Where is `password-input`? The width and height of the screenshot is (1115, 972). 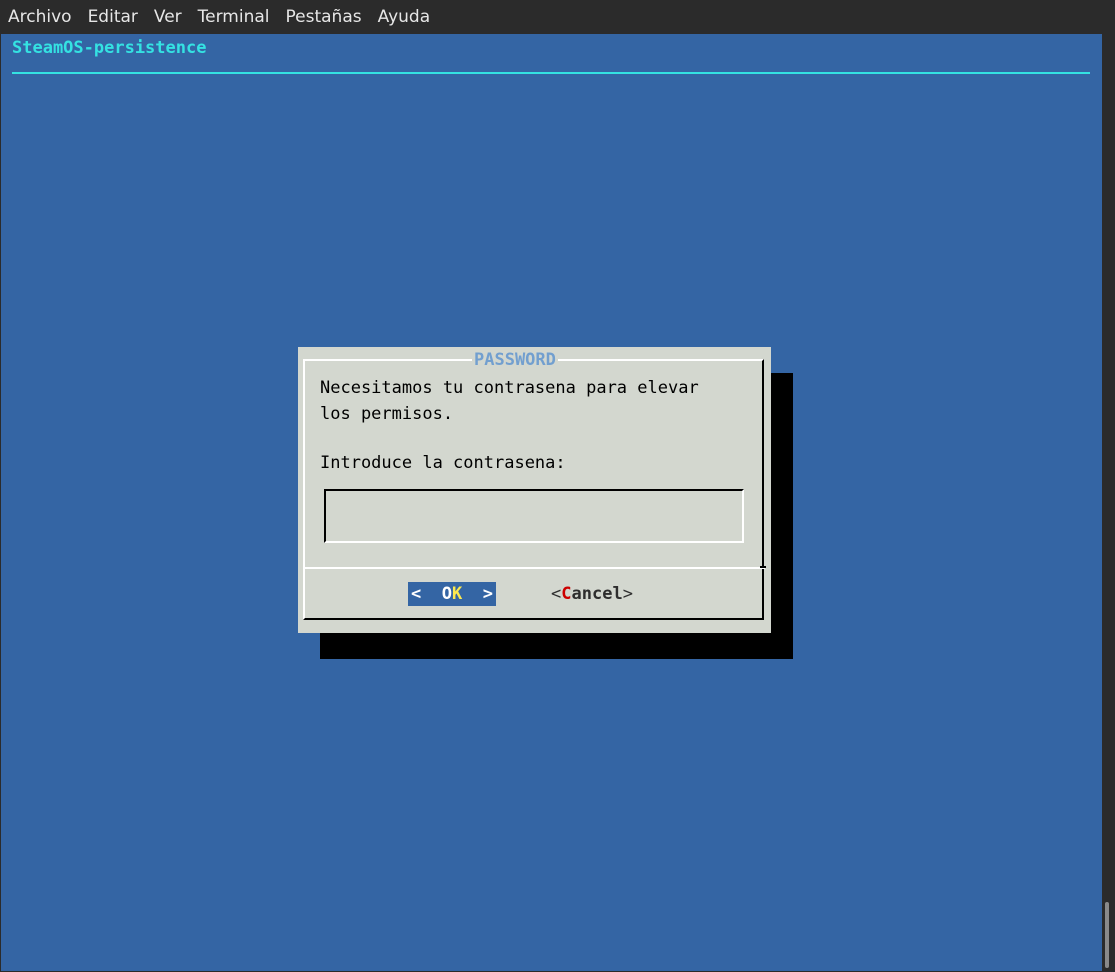 password-input is located at coordinates (534, 516).